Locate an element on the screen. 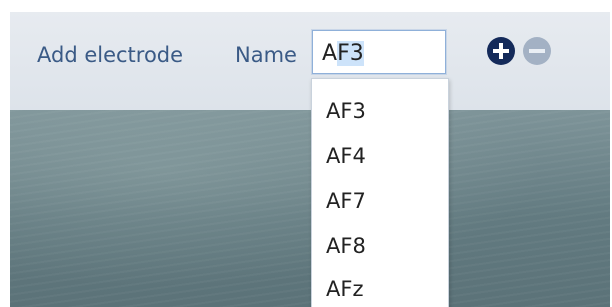  dropdown-option-af4: AF4 is located at coordinates (346, 156).